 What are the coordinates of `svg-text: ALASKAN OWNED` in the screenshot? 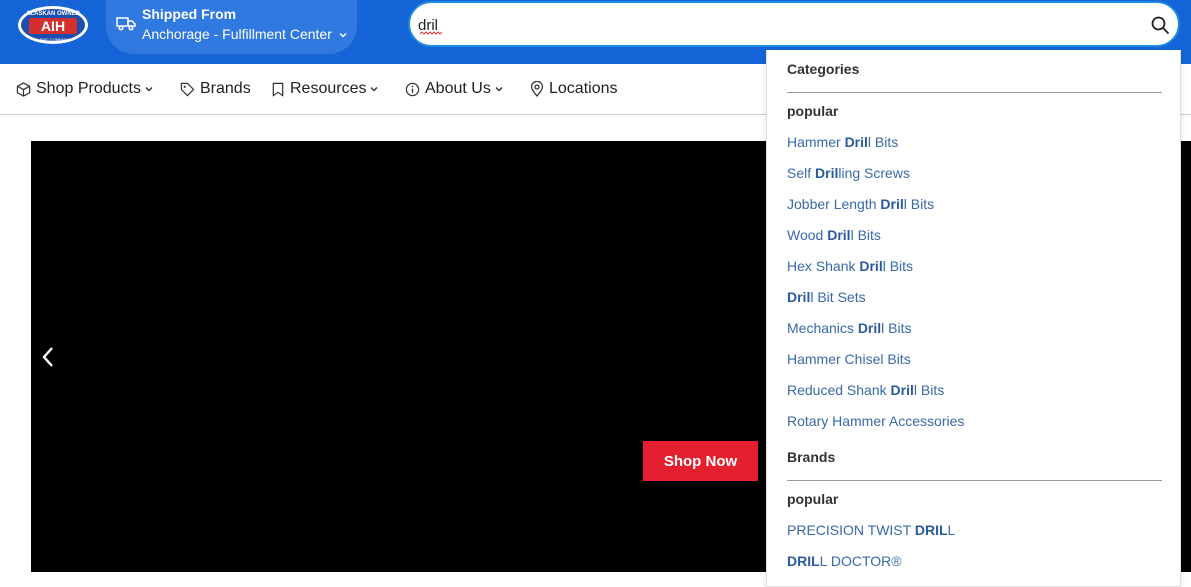 It's located at (53, 14).